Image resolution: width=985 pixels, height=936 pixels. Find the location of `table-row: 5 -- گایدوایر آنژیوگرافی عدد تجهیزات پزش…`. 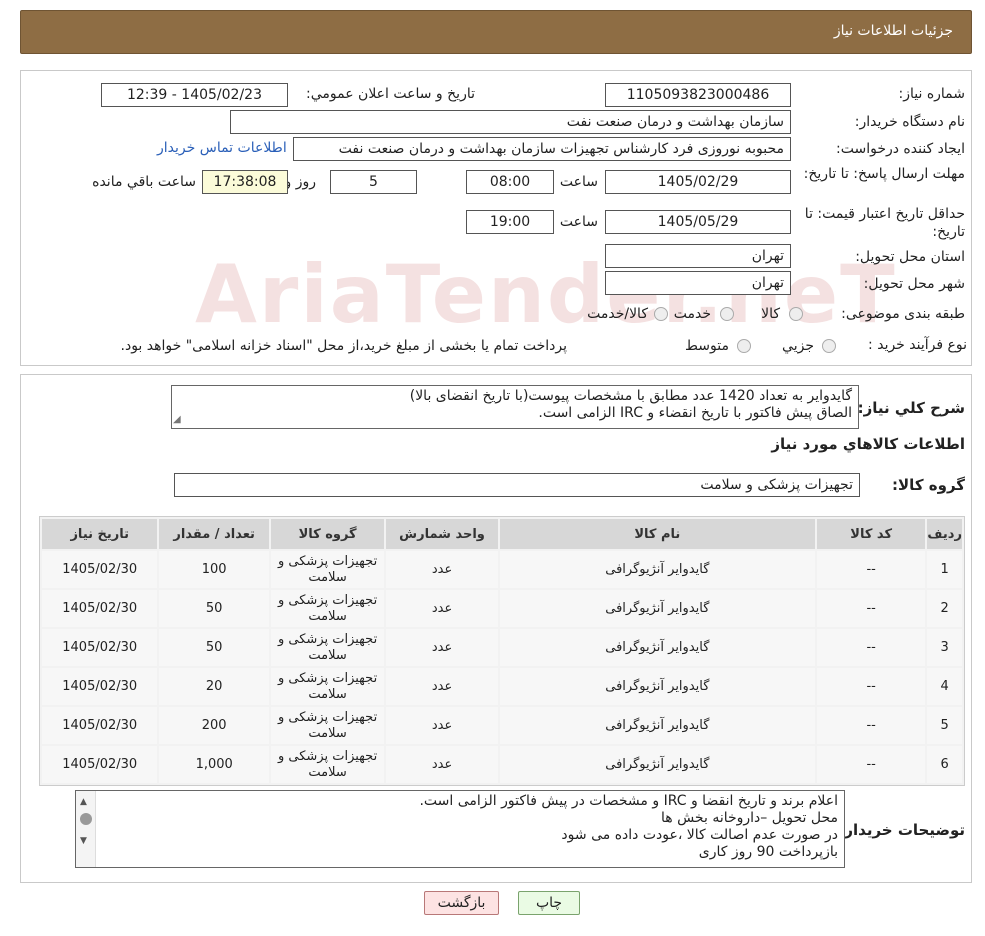

table-row: 5 -- گایدوایر آنژیوگرافی عدد تجهیزات پزش… is located at coordinates (502, 725).